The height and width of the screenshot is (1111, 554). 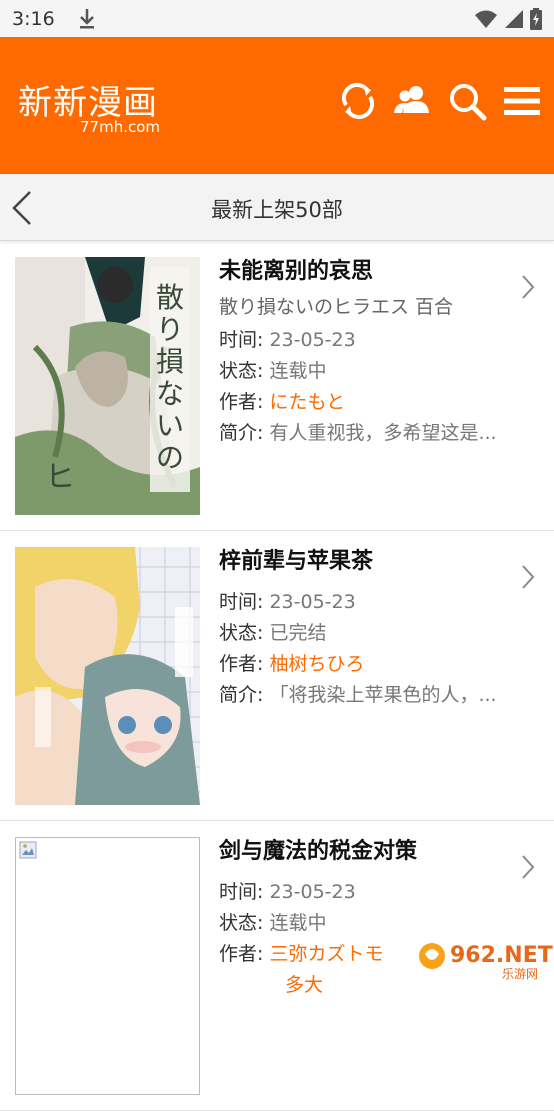 I want to click on author-link: 三弥カズトモ, so click(x=326, y=954).